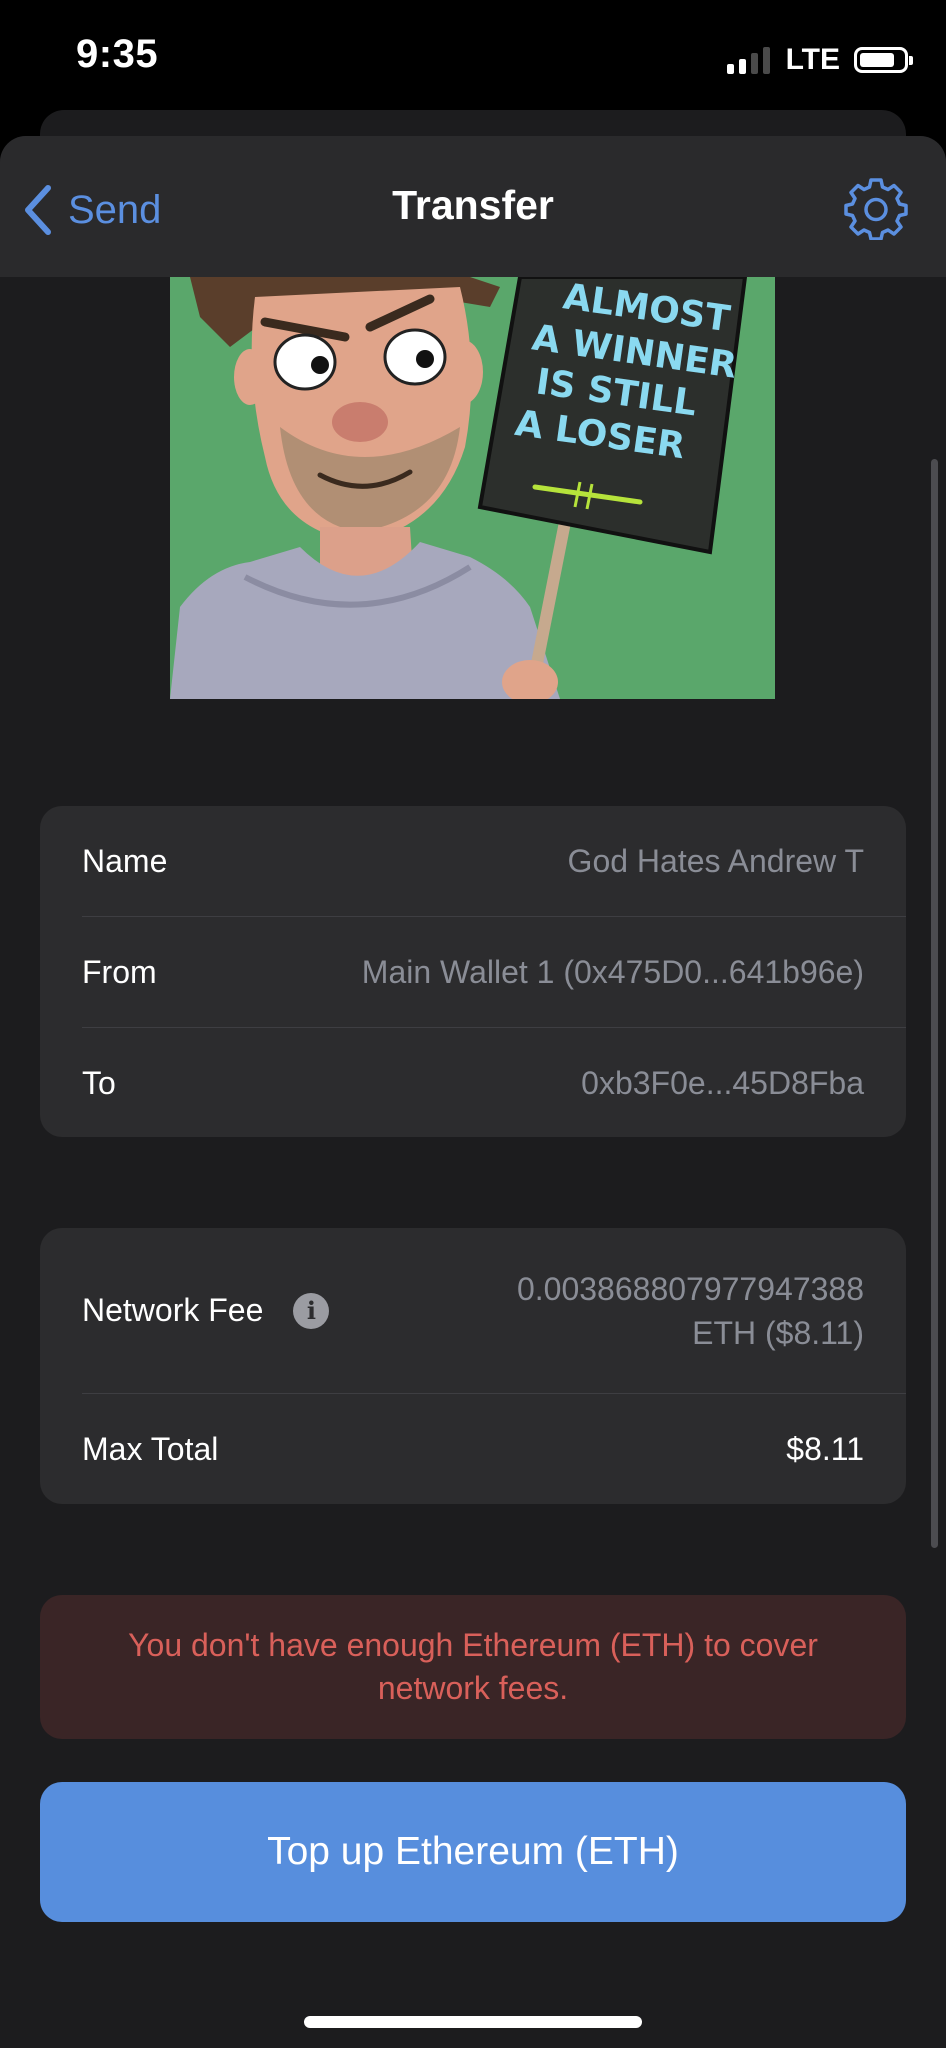 The image size is (946, 2048). Describe the element at coordinates (812, 59) in the screenshot. I see `network-type: LTE` at that location.